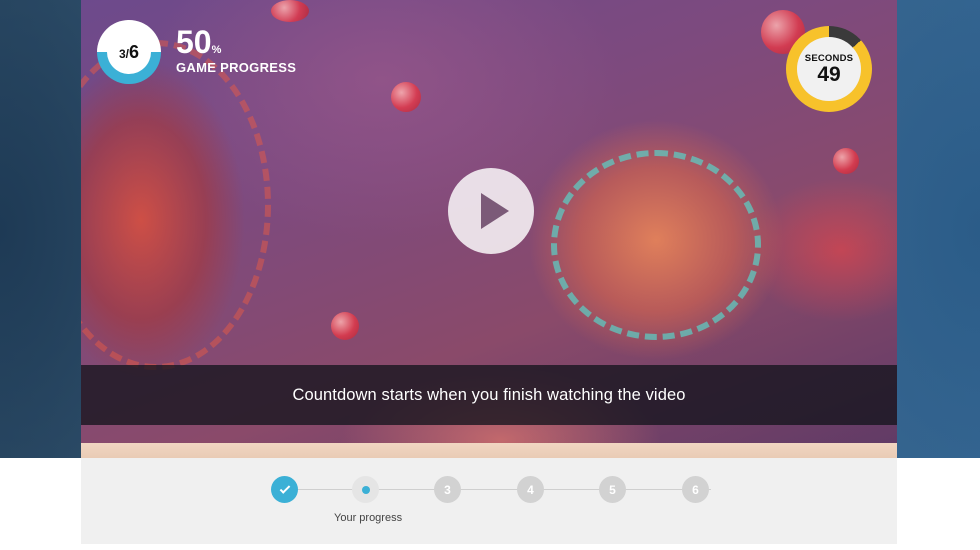 The width and height of the screenshot is (980, 550). What do you see at coordinates (489, 501) in the screenshot?
I see `progress-footer: 3 4 5 6 Your progress` at bounding box center [489, 501].